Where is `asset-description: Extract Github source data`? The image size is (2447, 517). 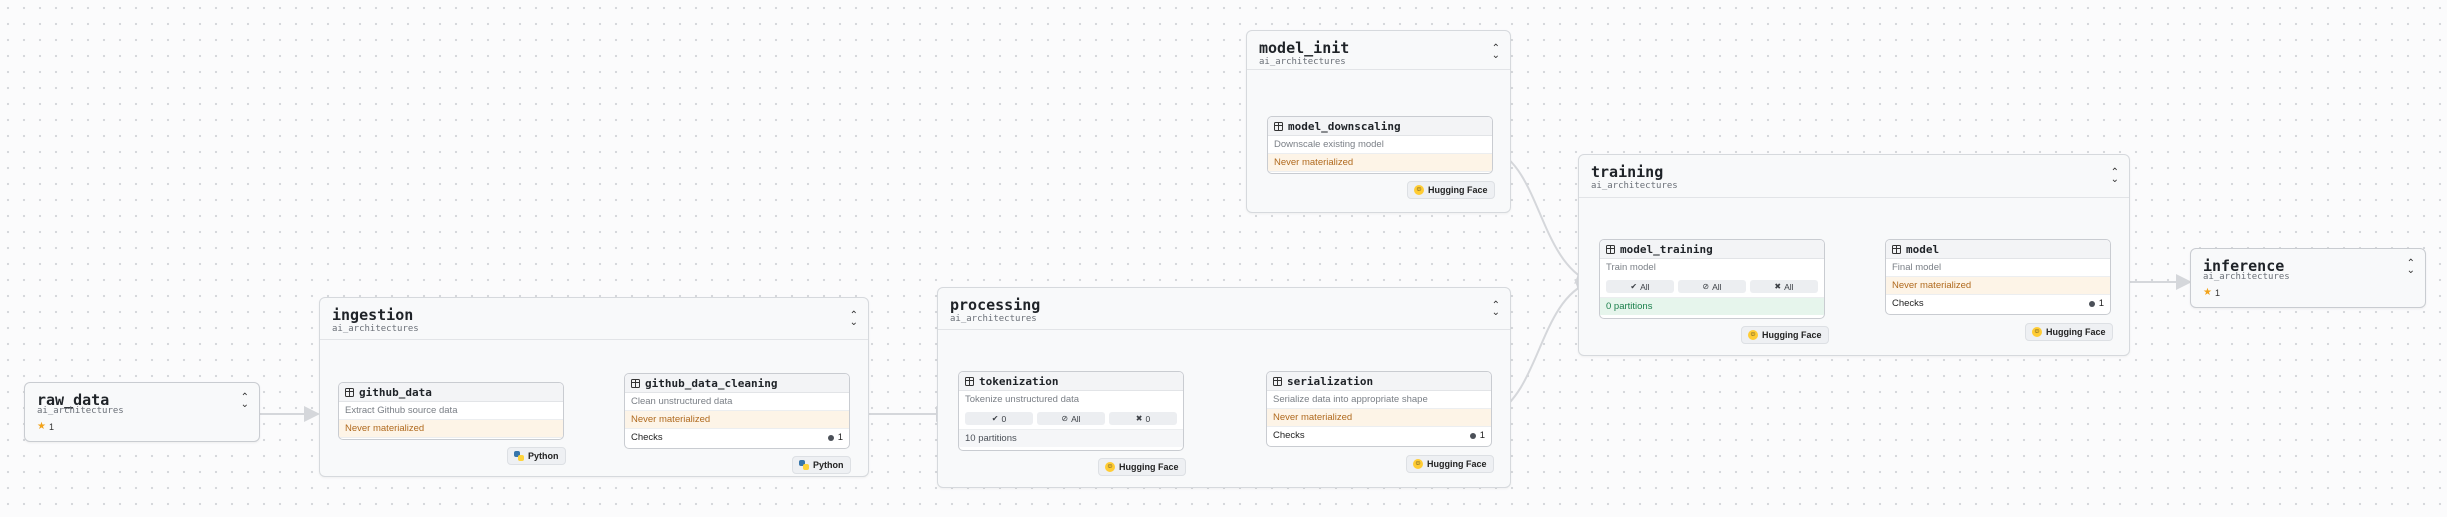 asset-description: Extract Github source data is located at coordinates (451, 411).